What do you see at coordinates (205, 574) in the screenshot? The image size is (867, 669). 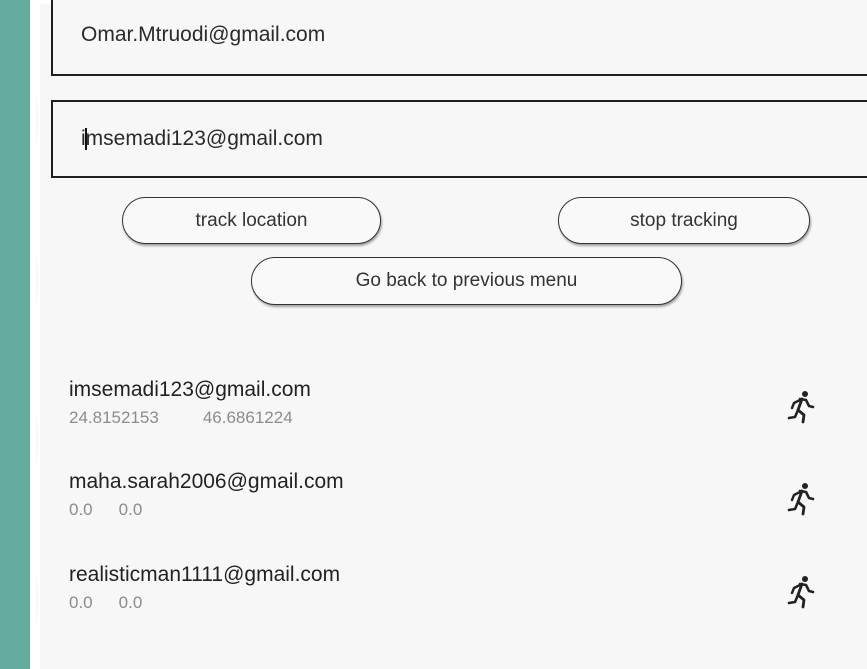 I see `user-email: realisticman1111@gmail.com` at bounding box center [205, 574].